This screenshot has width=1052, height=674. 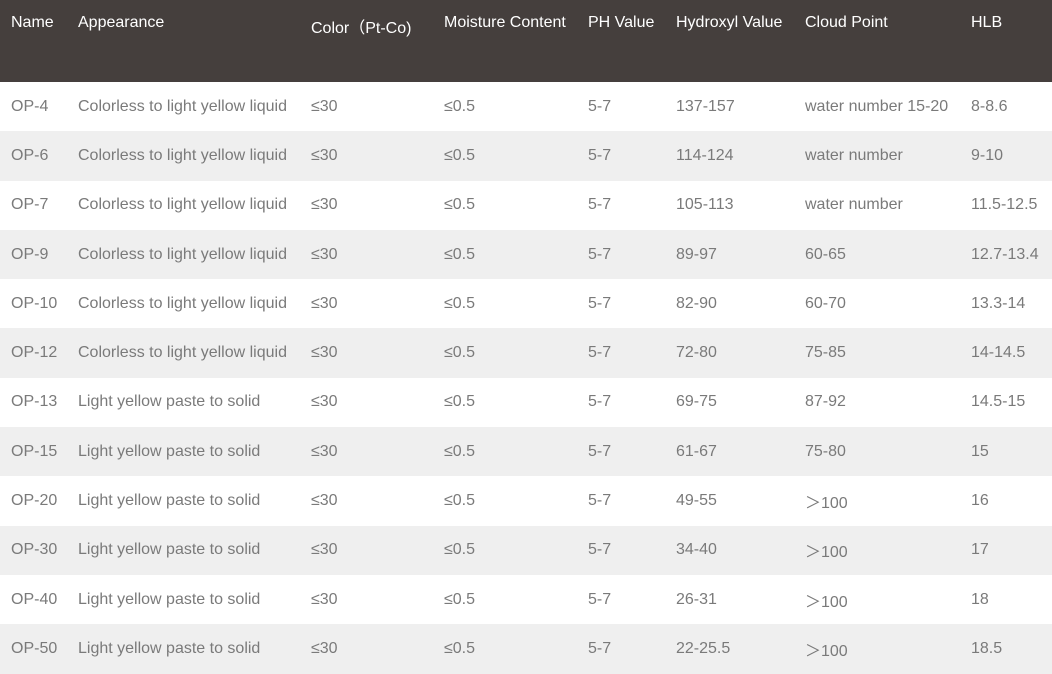 I want to click on cell-hydroxyl-value: 137-157, so click(x=729, y=107).